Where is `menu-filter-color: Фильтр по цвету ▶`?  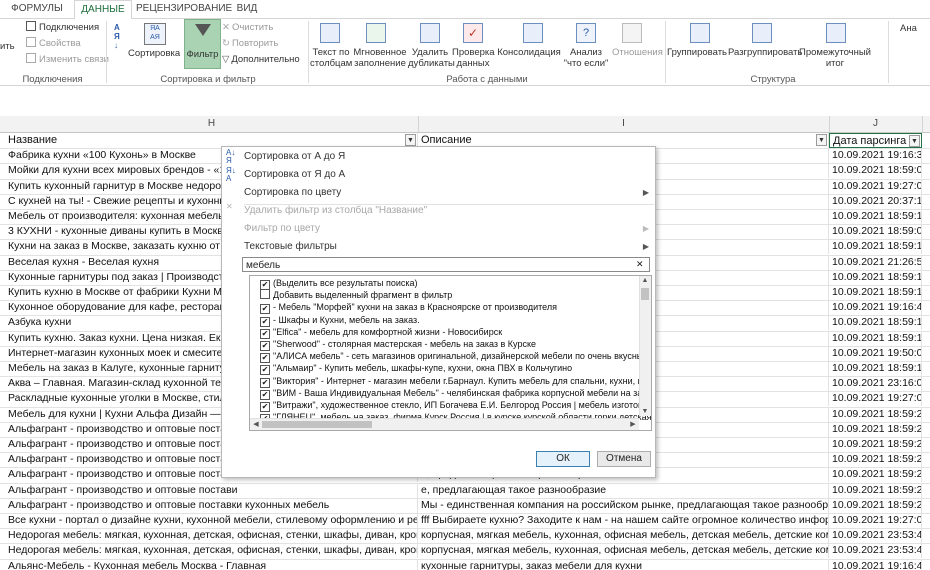
menu-filter-color: Фильтр по цвету ▶ is located at coordinates (438, 229).